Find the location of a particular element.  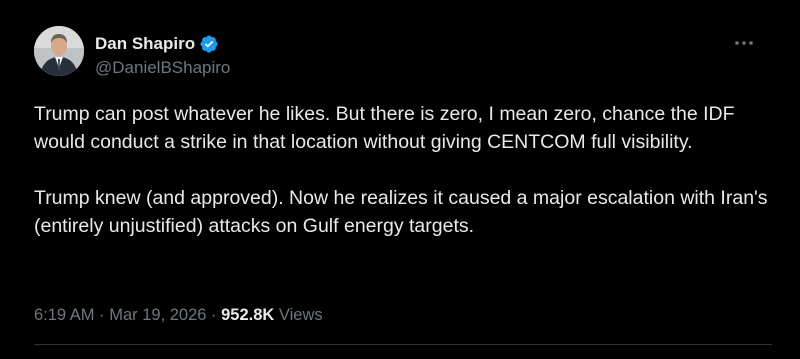

tweet-time: 6:19 AM is located at coordinates (64, 315).